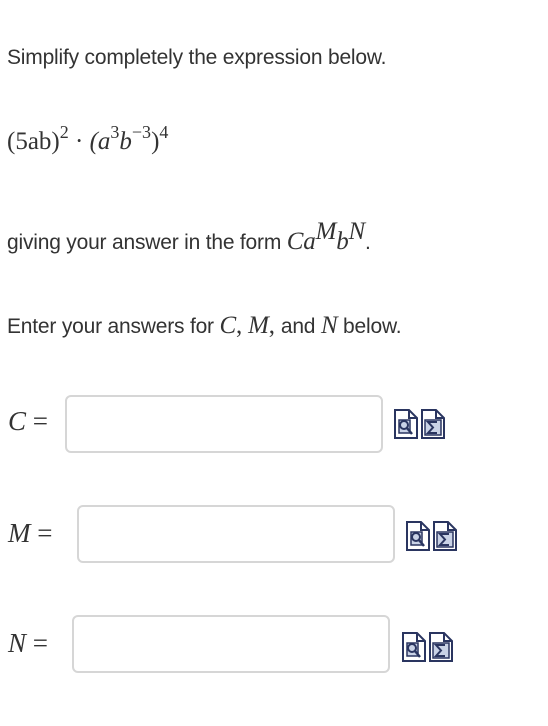 This screenshot has height=726, width=548. Describe the element at coordinates (37, 421) in the screenshot. I see `label-C-eq: =` at that location.